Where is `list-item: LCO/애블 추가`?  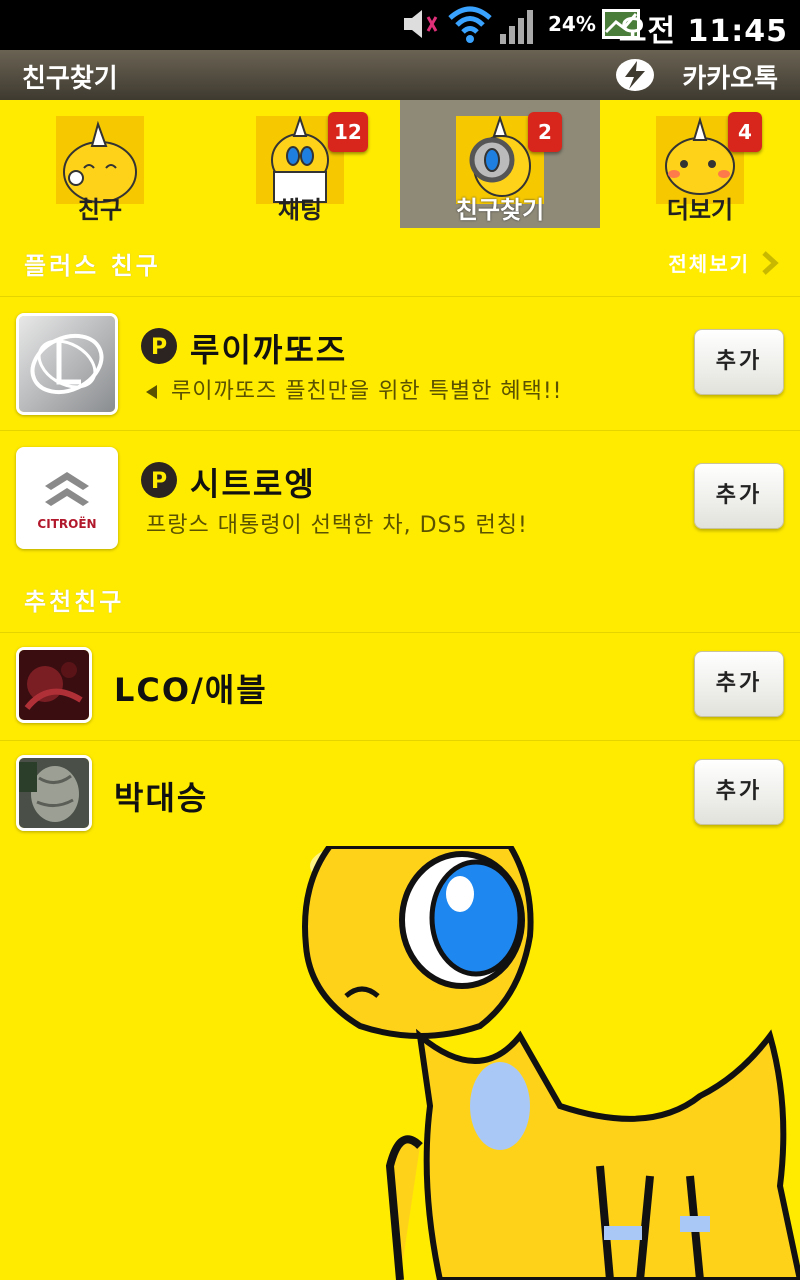 list-item: LCO/애블 추가 is located at coordinates (400, 686).